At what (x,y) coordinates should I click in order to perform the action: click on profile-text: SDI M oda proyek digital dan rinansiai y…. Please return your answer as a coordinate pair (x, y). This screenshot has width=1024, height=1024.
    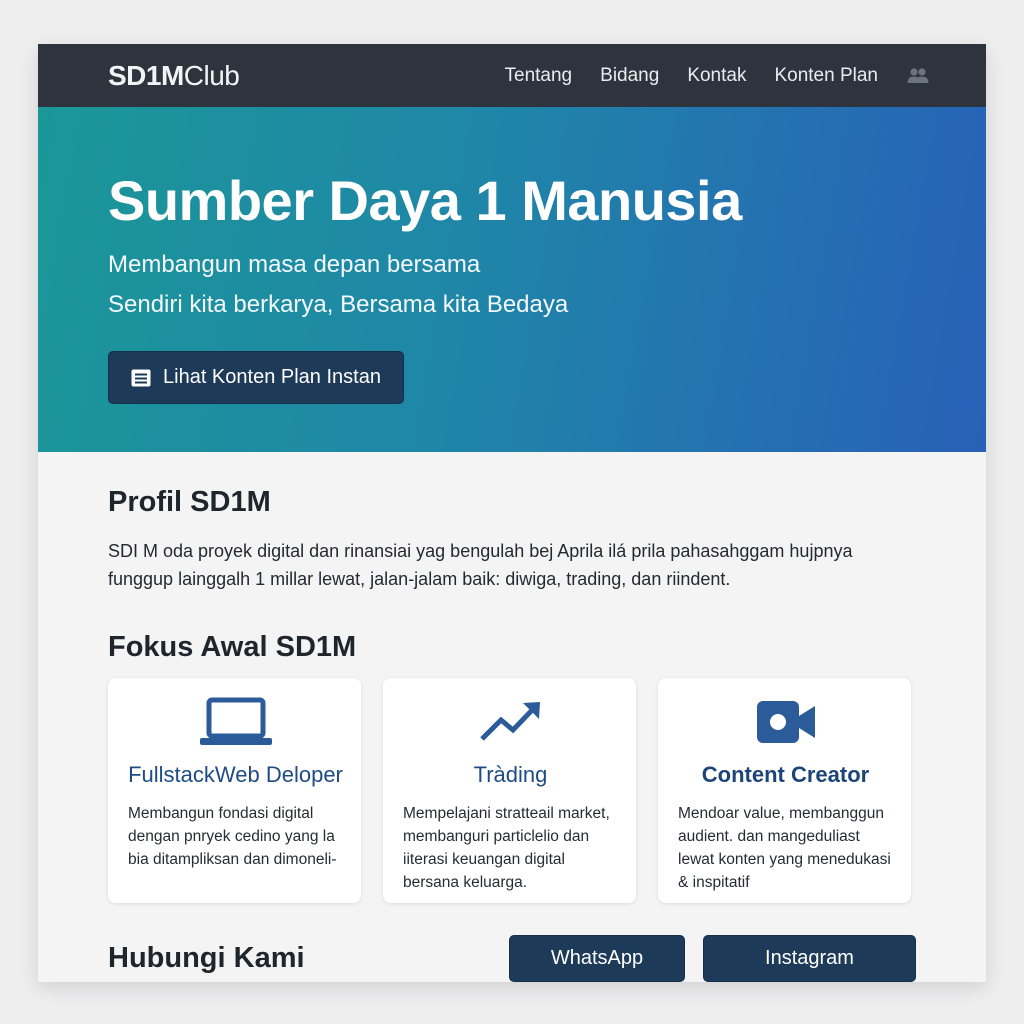
    Looking at the image, I should click on (480, 565).